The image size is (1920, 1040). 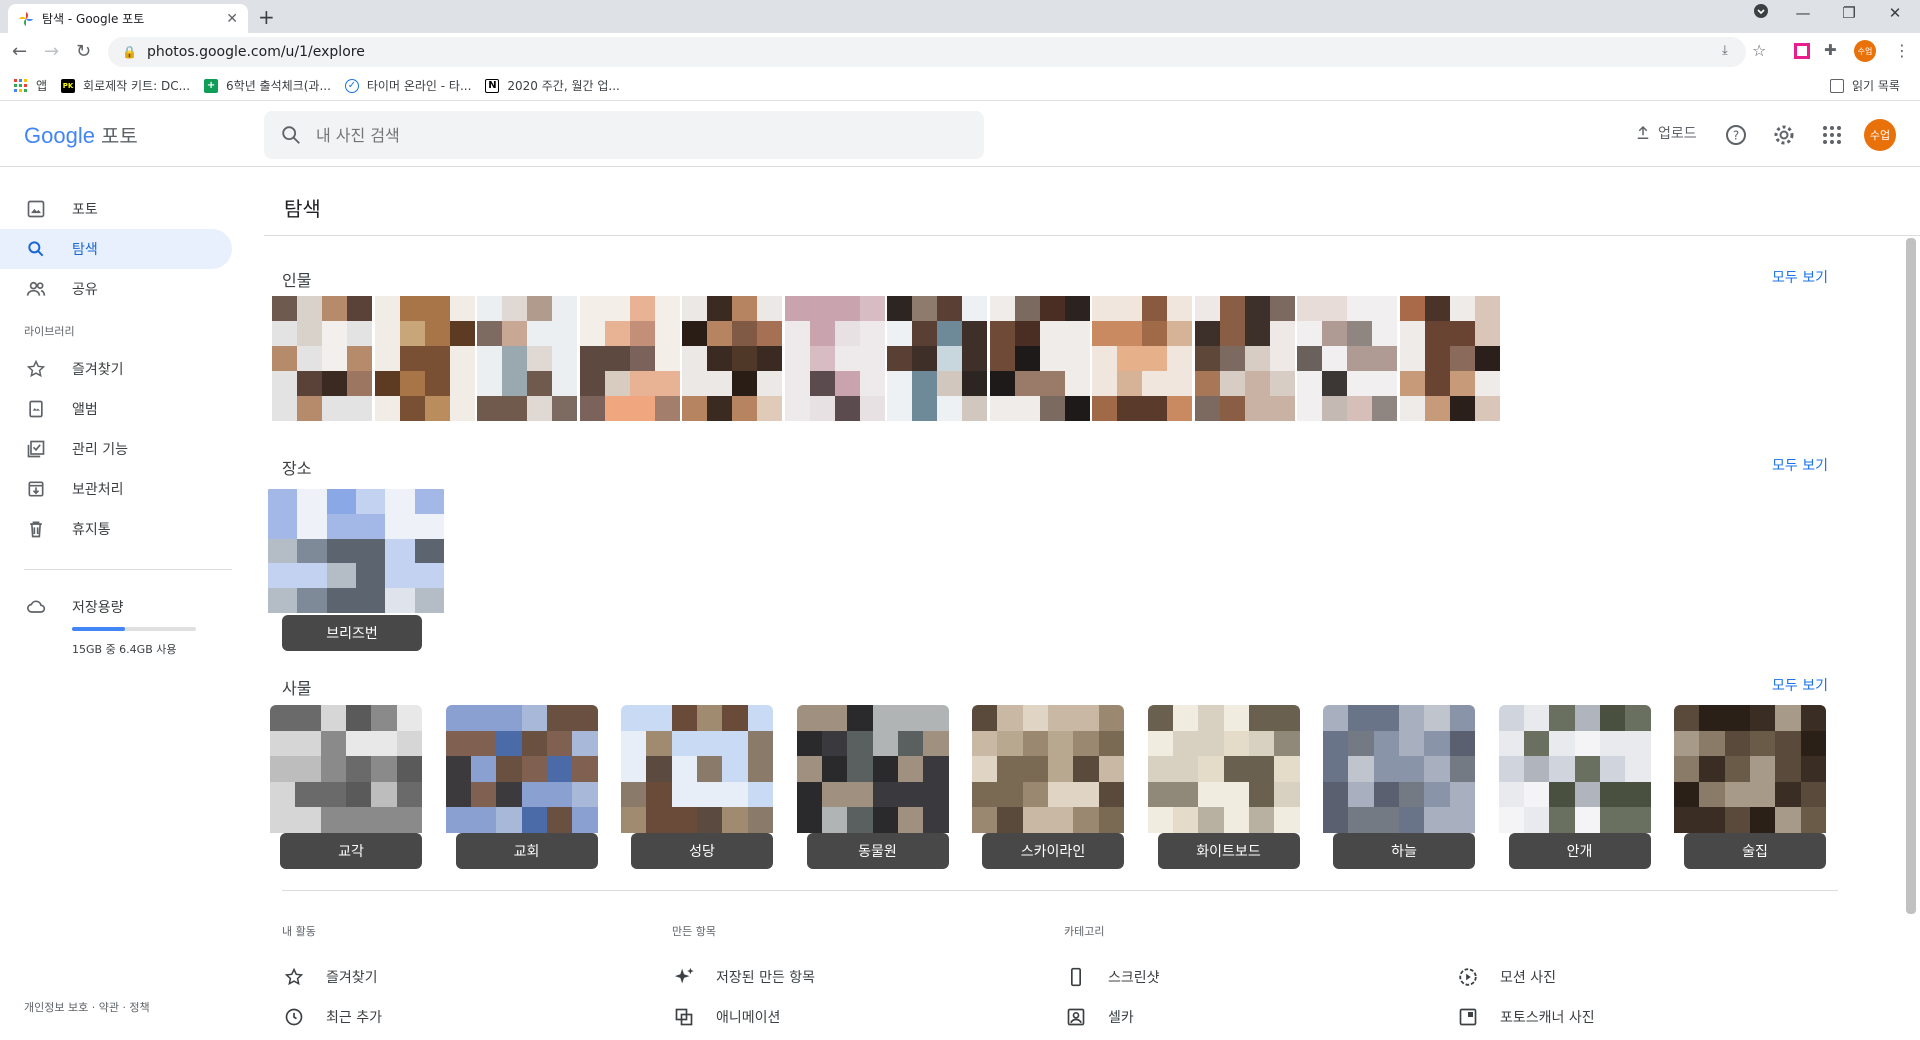 I want to click on things-see-all-link: 모두 보기, so click(x=1800, y=685).